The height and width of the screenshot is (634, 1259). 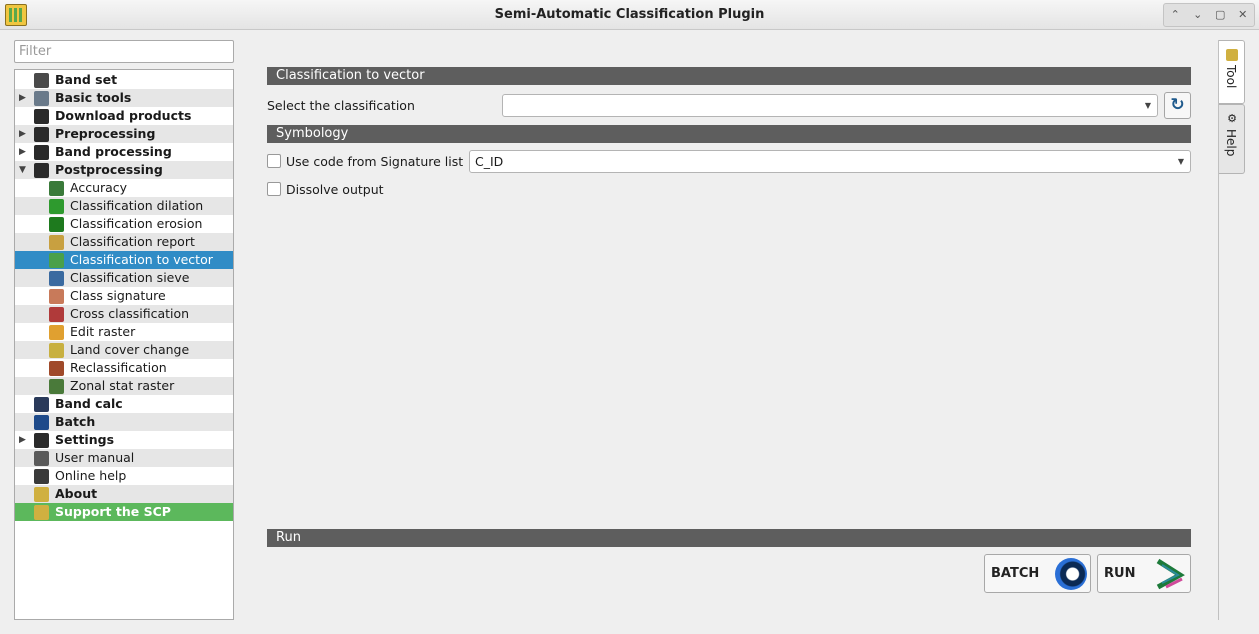 What do you see at coordinates (56, 386) in the screenshot?
I see `zonal-icon` at bounding box center [56, 386].